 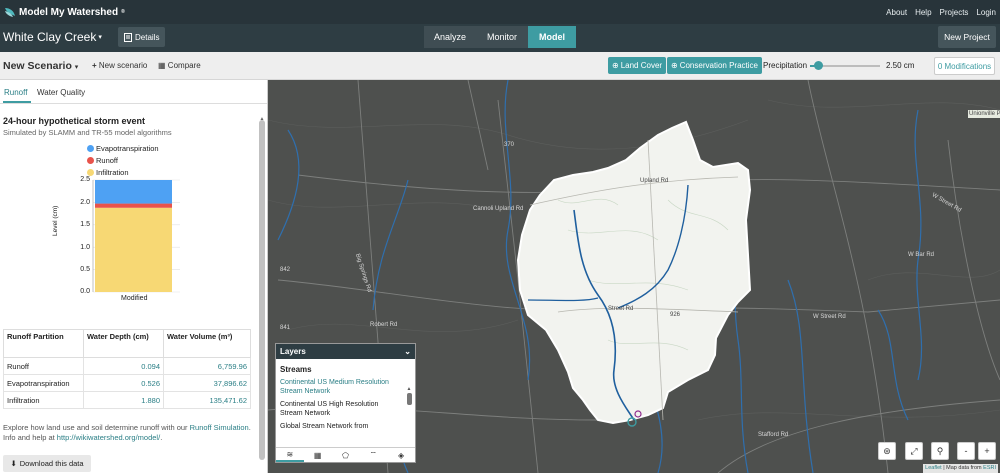 What do you see at coordinates (133, 249) in the screenshot?
I see `bar-segment-infiltration` at bounding box center [133, 249].